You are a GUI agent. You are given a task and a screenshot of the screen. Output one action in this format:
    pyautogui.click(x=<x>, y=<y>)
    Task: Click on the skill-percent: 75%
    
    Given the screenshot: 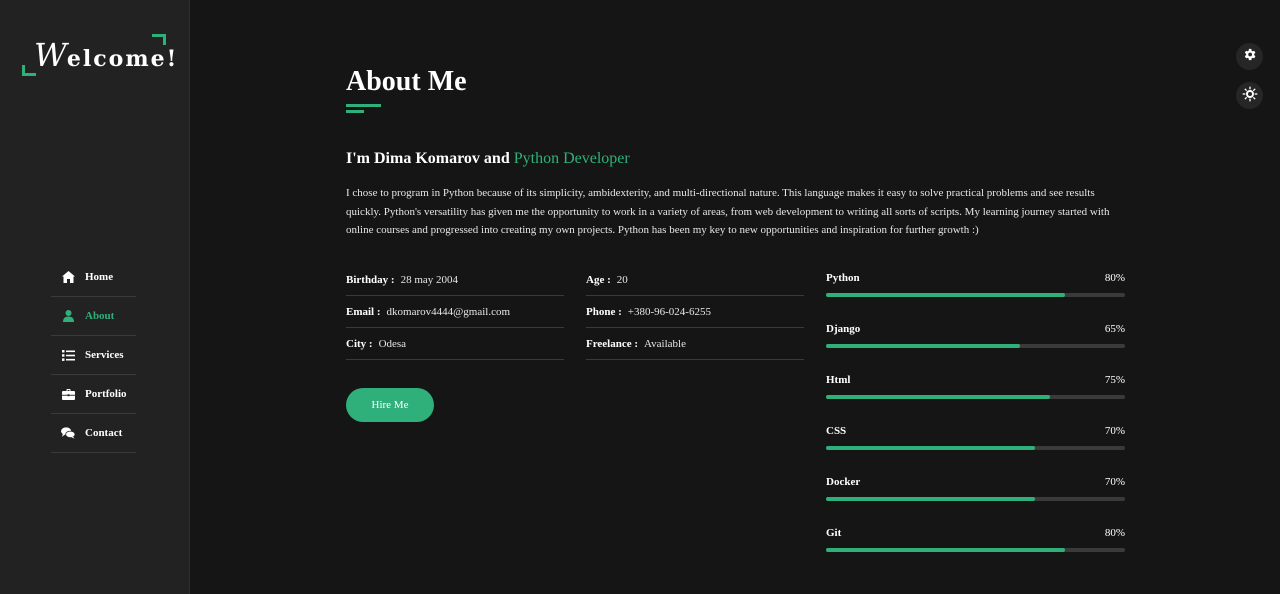 What is the action you would take?
    pyautogui.click(x=1114, y=380)
    